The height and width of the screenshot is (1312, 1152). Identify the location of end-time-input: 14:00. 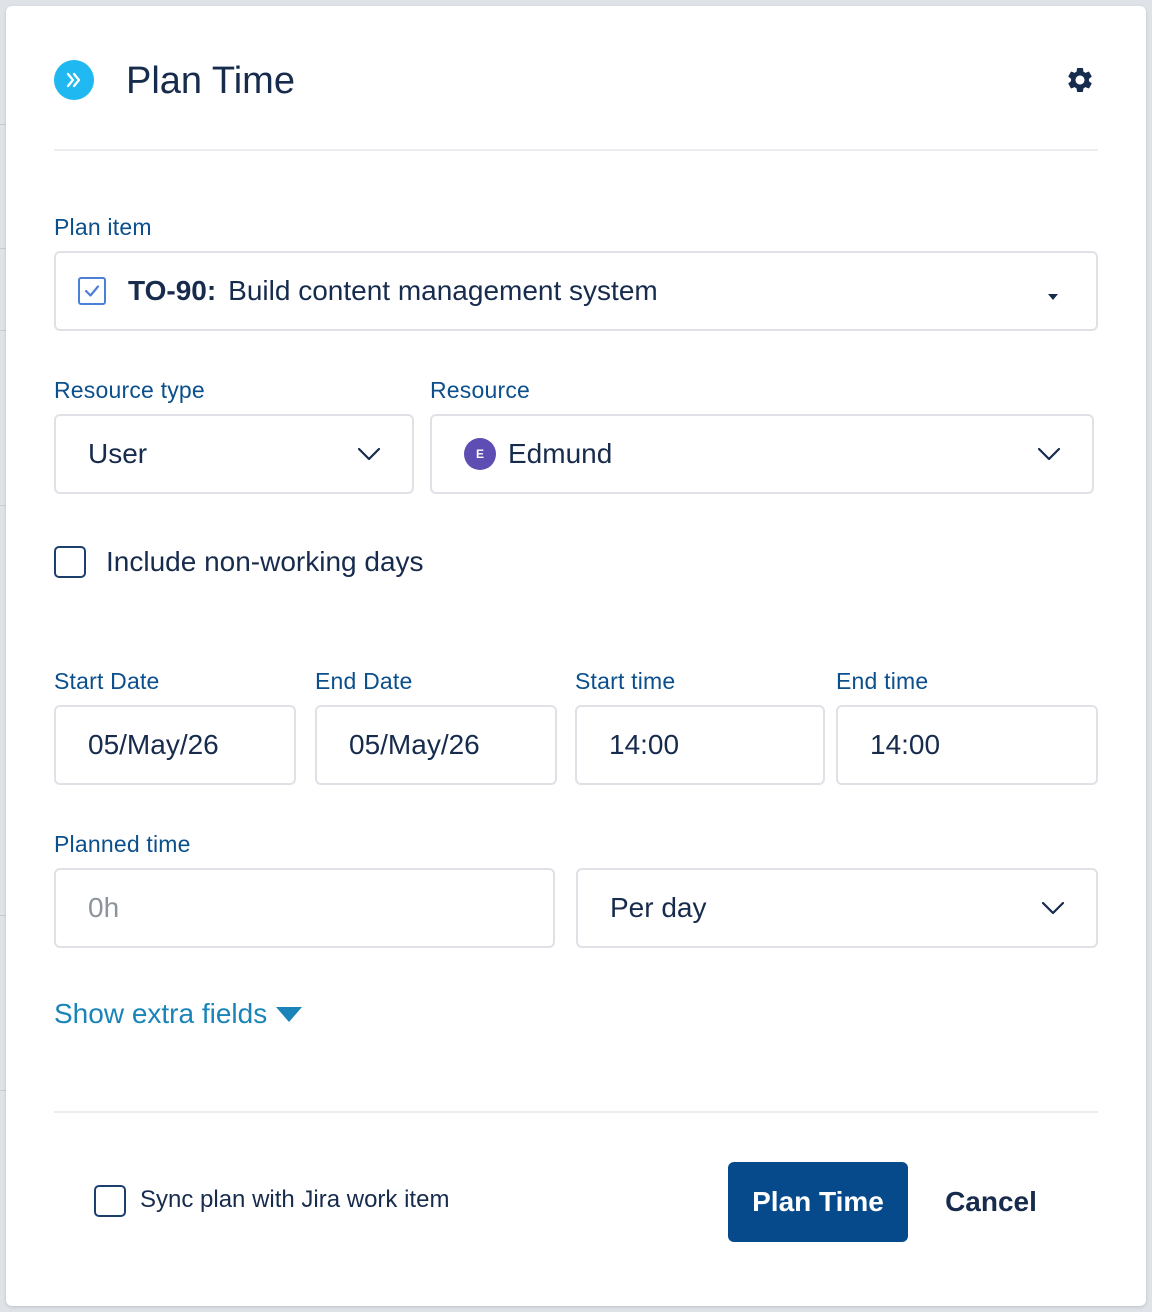
(967, 745).